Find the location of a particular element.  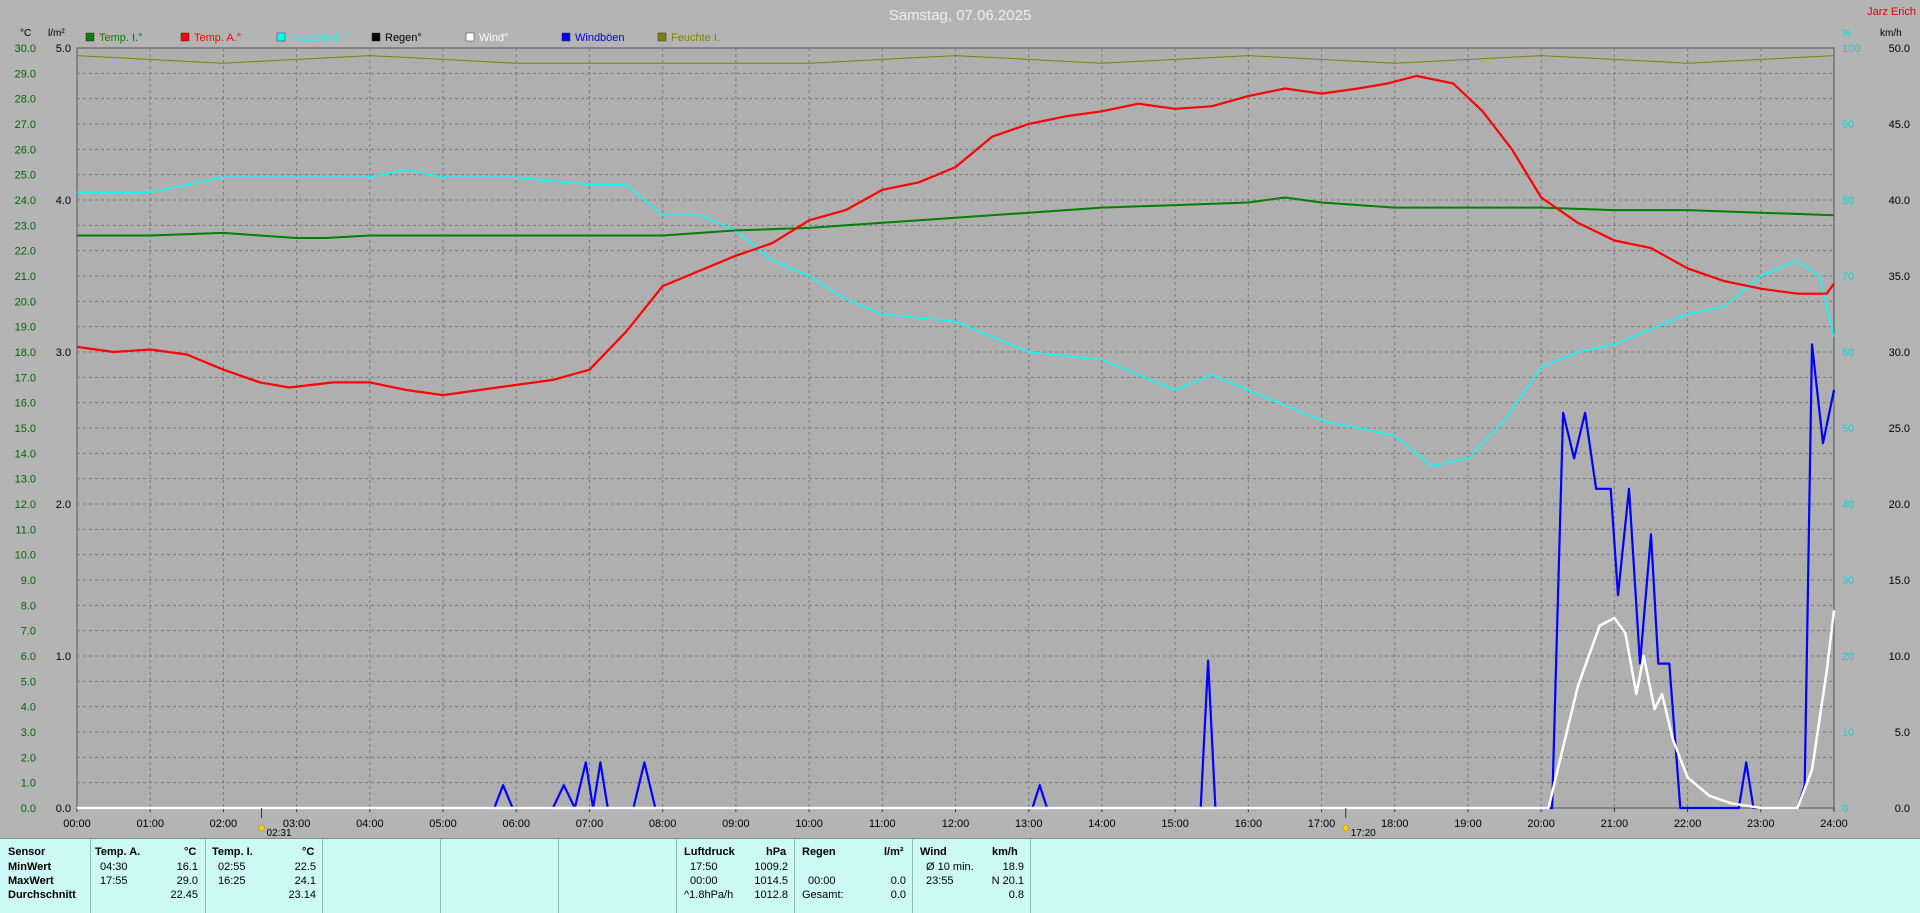

rain-header: Regen is located at coordinates (819, 852).